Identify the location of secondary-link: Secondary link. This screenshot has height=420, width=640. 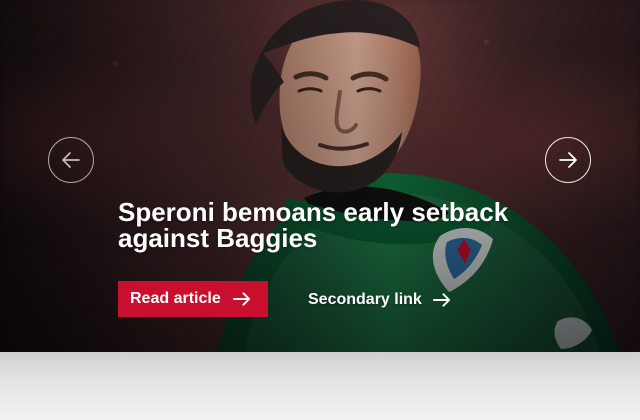
(380, 300).